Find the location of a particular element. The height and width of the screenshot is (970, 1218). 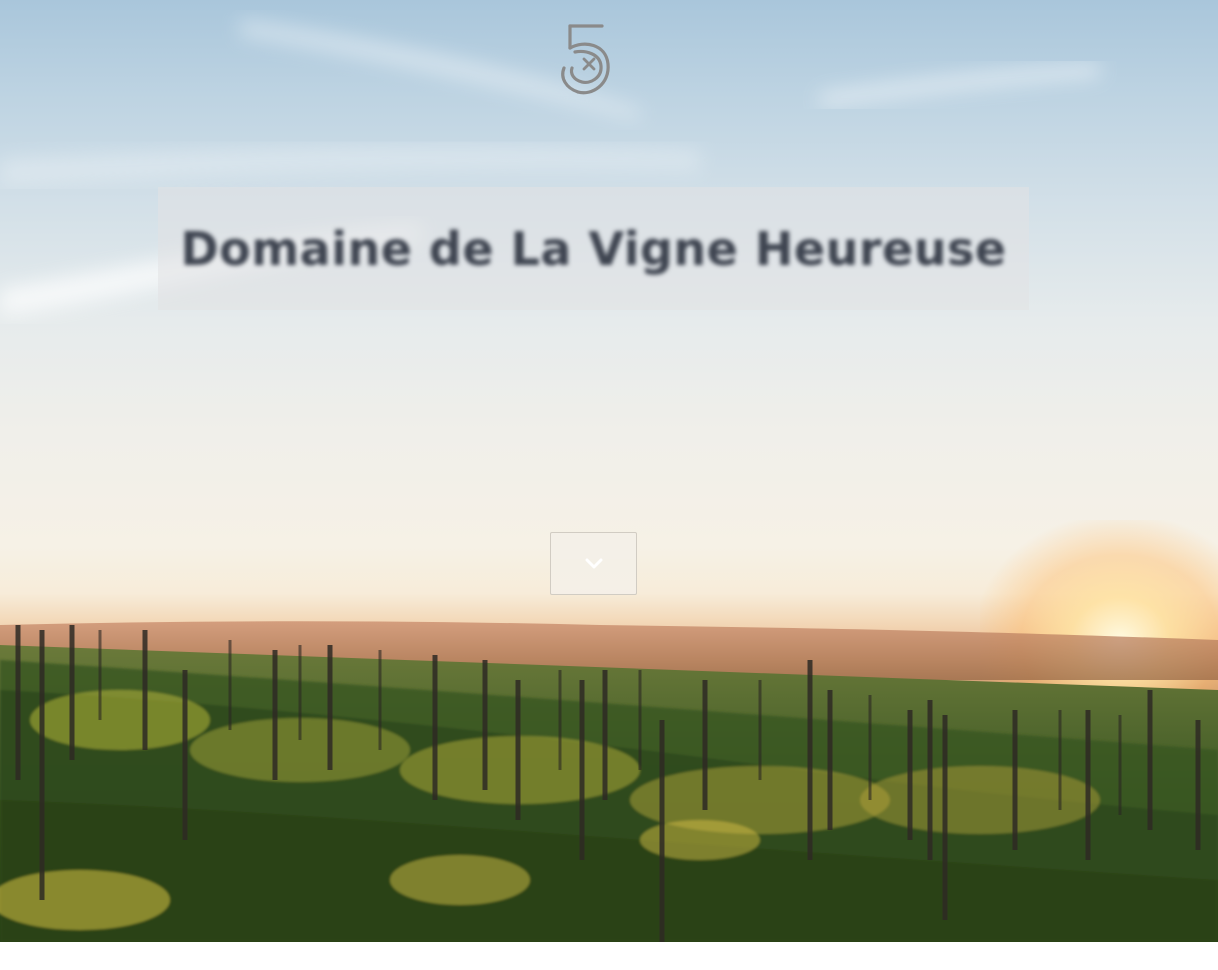

scroll-down-button is located at coordinates (593, 563).